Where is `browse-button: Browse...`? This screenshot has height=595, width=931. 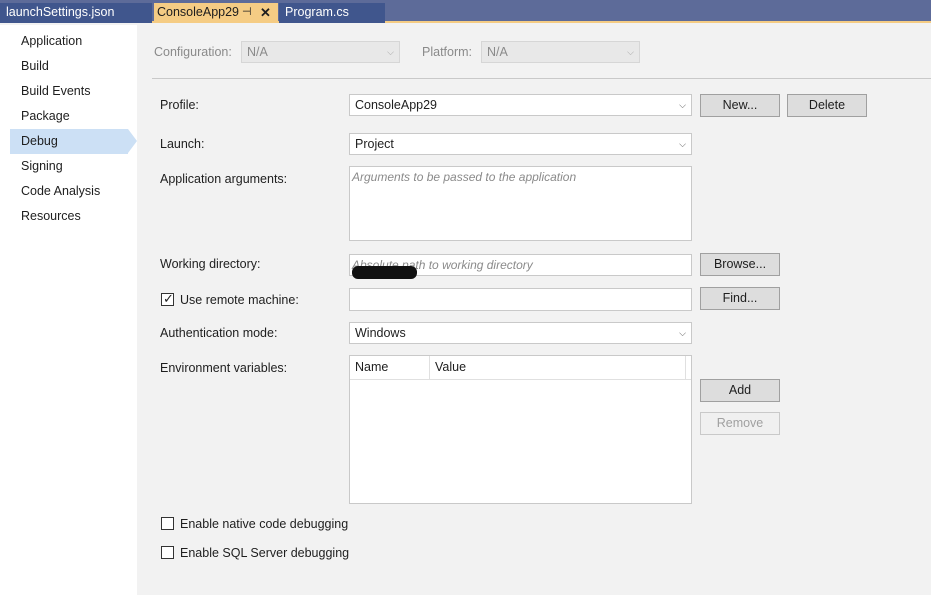
browse-button: Browse... is located at coordinates (740, 264).